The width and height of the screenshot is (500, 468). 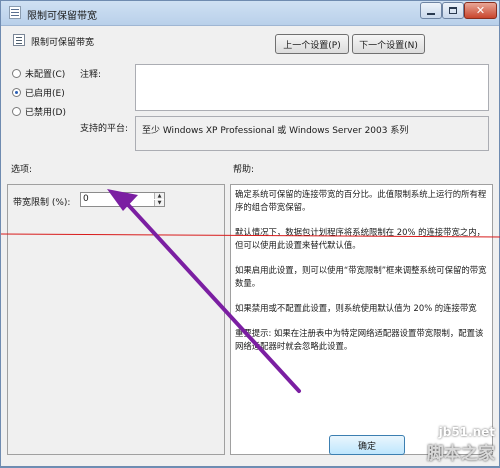 I want to click on red-guide-line, so click(x=250, y=235).